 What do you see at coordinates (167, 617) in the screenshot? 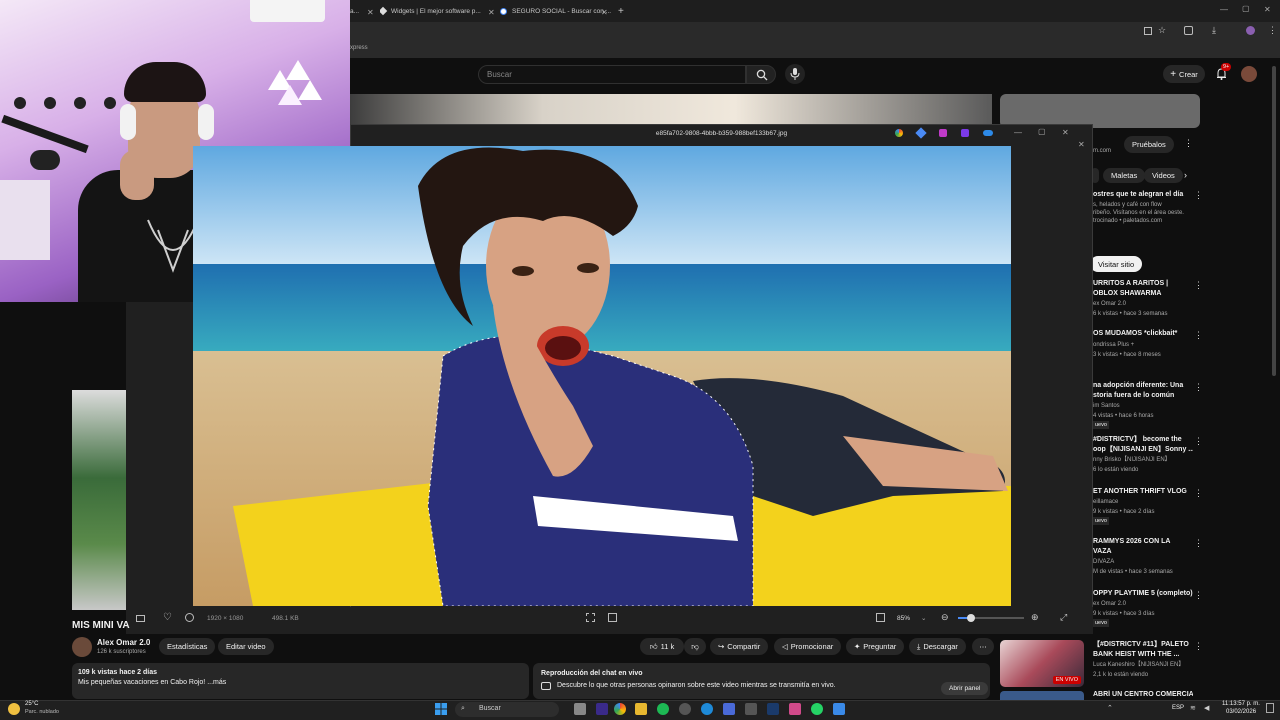
I see `heart-icon: ♡` at bounding box center [167, 617].